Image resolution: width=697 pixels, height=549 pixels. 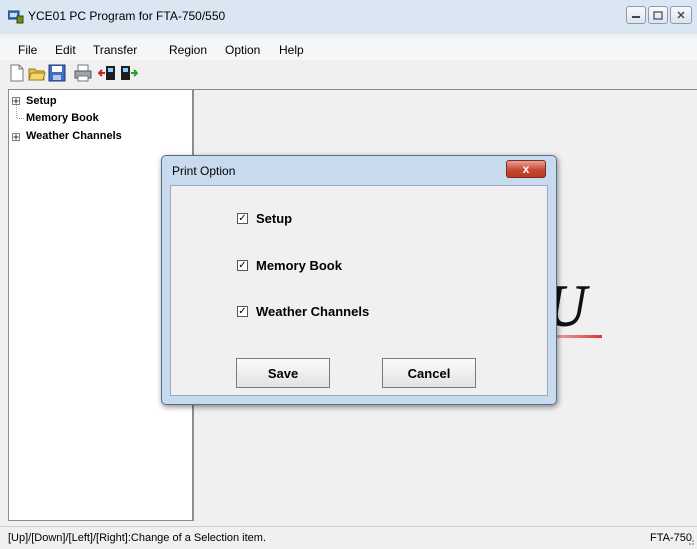 I want to click on weather-channels-label: Weather Channels, so click(x=313, y=311).